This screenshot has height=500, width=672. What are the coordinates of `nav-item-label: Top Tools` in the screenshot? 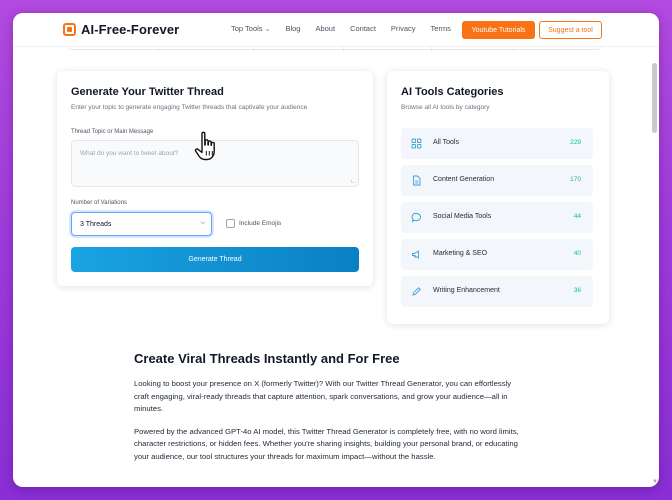 It's located at (247, 28).